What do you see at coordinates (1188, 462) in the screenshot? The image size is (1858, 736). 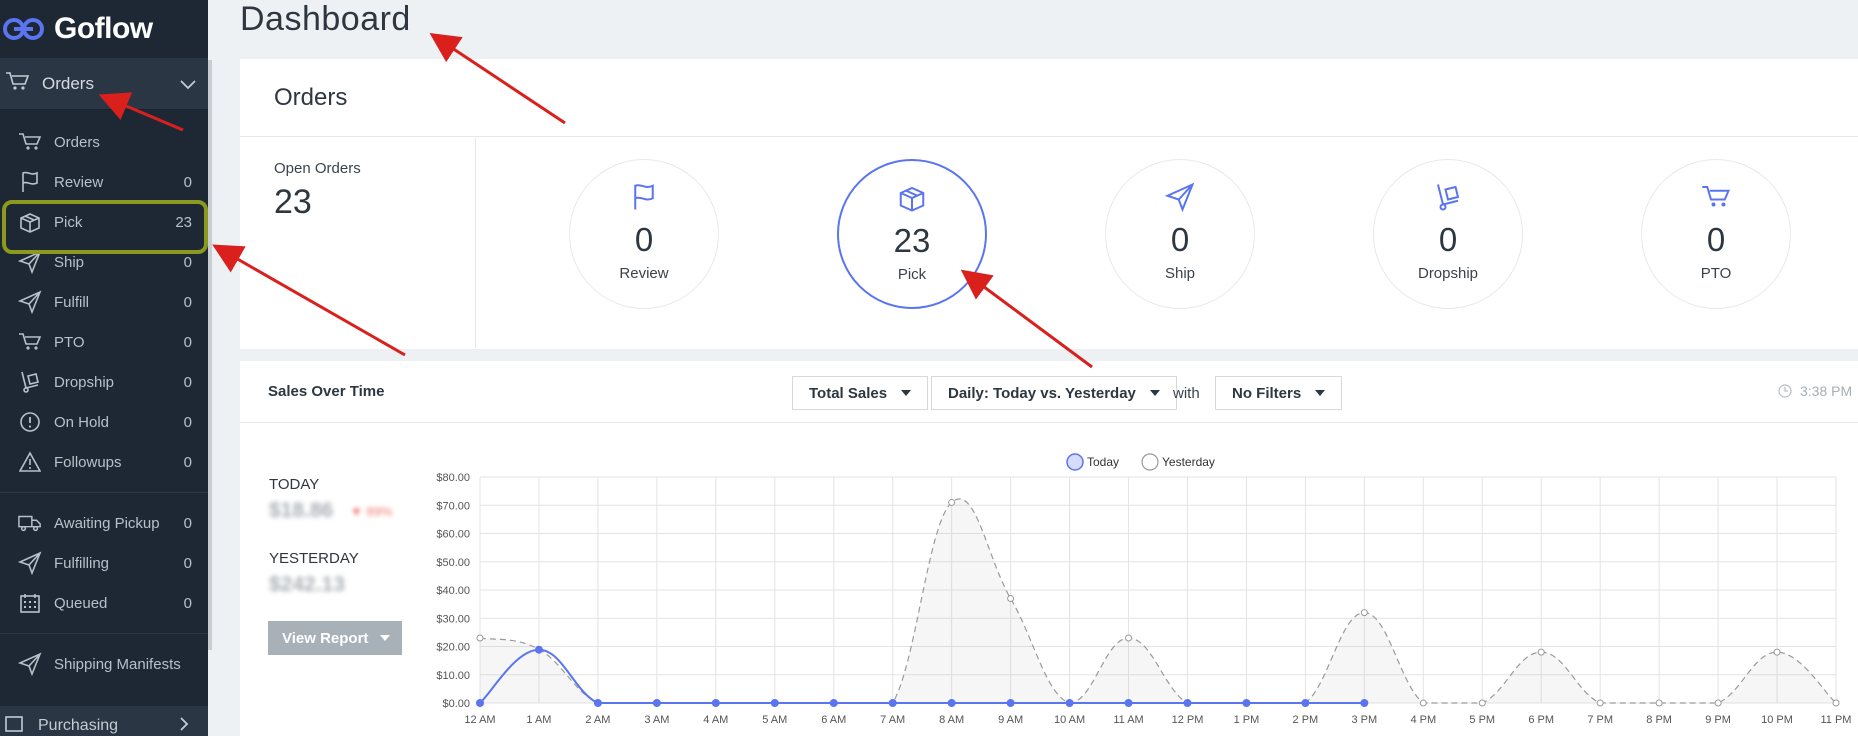 I see `legend-yesterday-label: Yesterday` at bounding box center [1188, 462].